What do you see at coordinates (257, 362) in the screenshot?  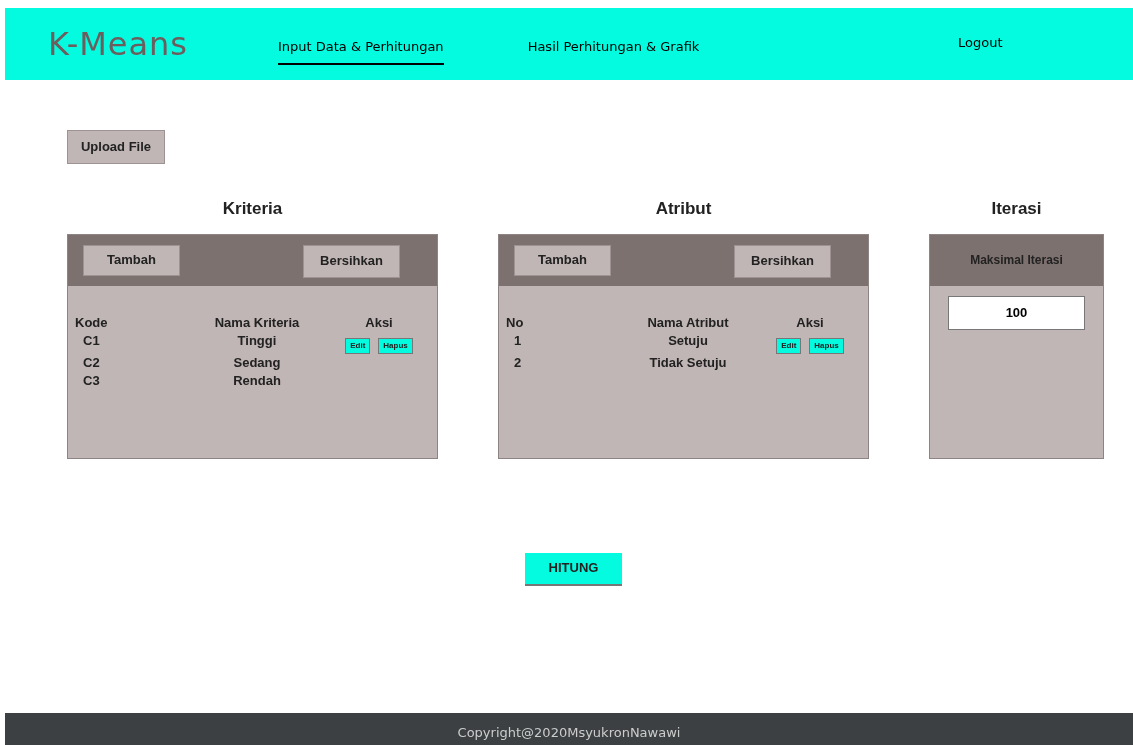 I see `table-cell-text: Sedang` at bounding box center [257, 362].